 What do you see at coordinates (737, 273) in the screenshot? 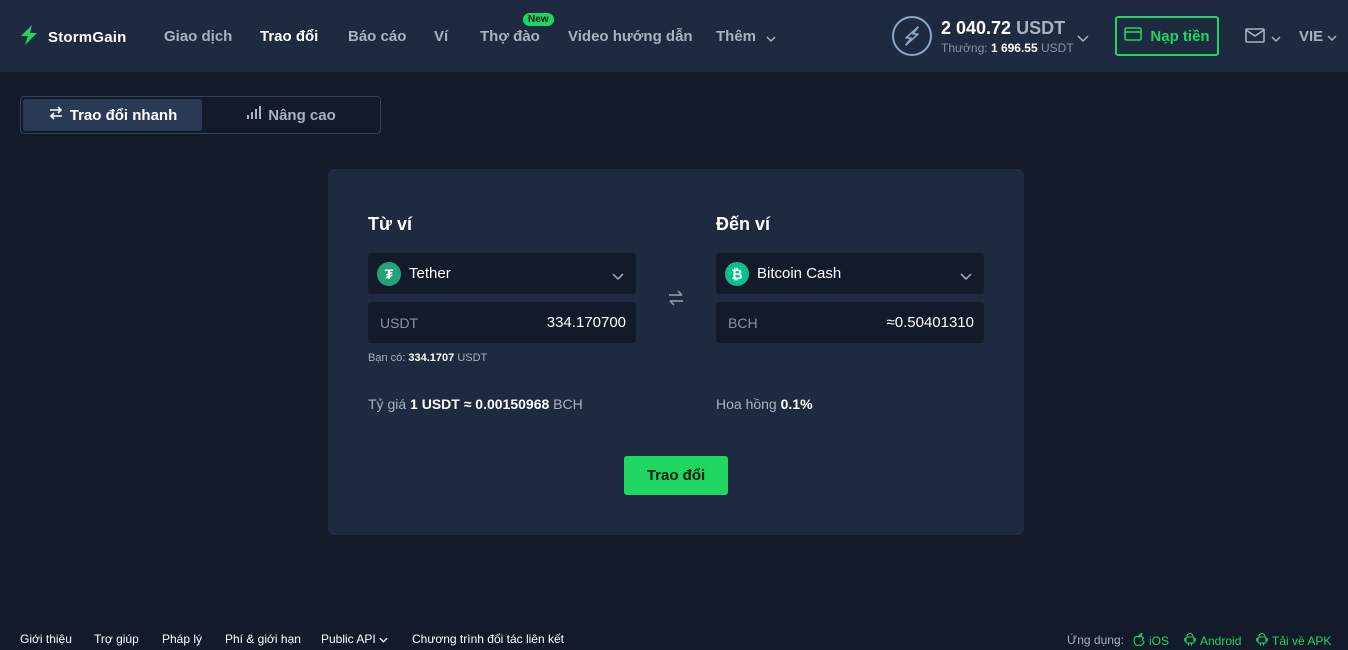
I see `bitcoin-cash-icon: ₿` at bounding box center [737, 273].